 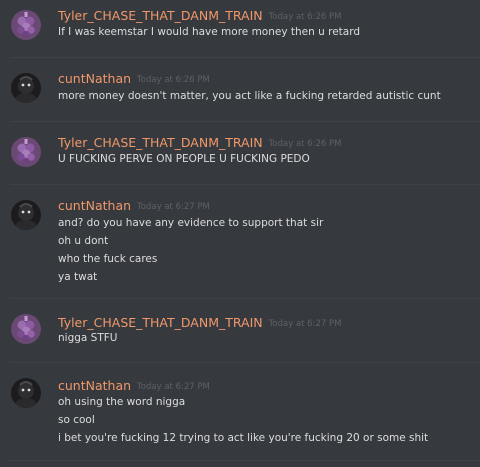 What do you see at coordinates (108, 259) in the screenshot?
I see `message-text: who the fuck cares` at bounding box center [108, 259].